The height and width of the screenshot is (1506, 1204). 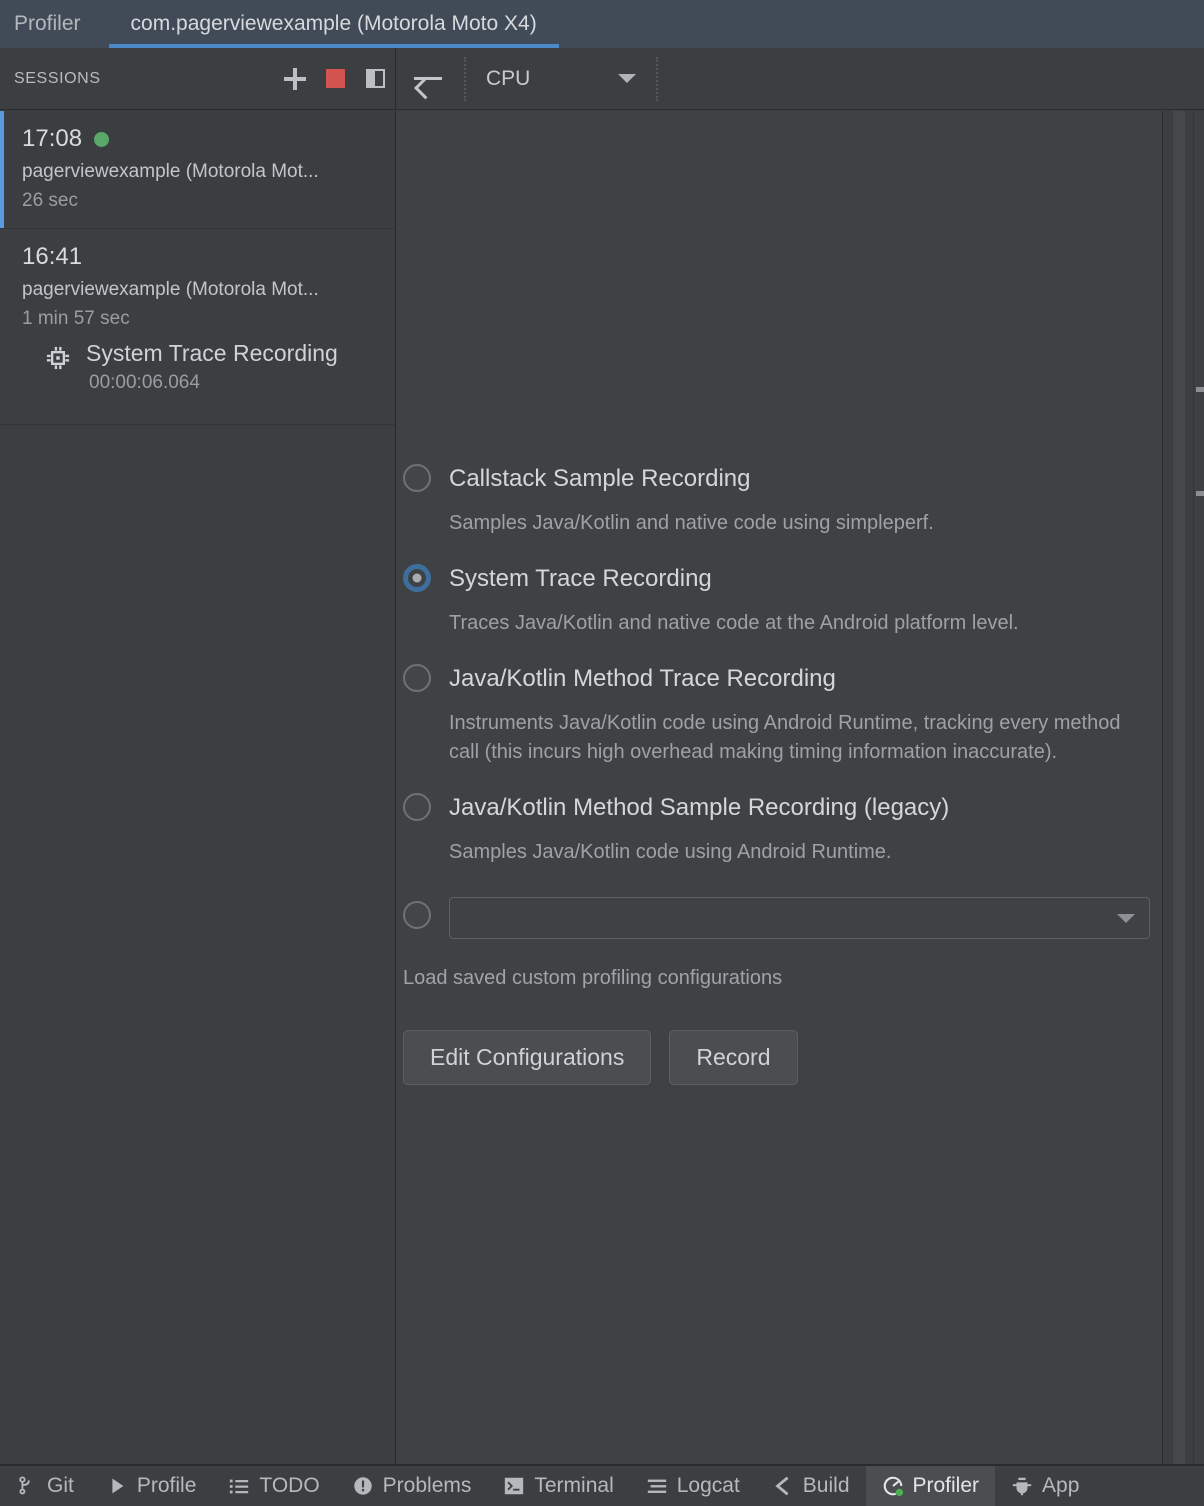 What do you see at coordinates (1179, 788) in the screenshot?
I see `vertical-scrollbar` at bounding box center [1179, 788].